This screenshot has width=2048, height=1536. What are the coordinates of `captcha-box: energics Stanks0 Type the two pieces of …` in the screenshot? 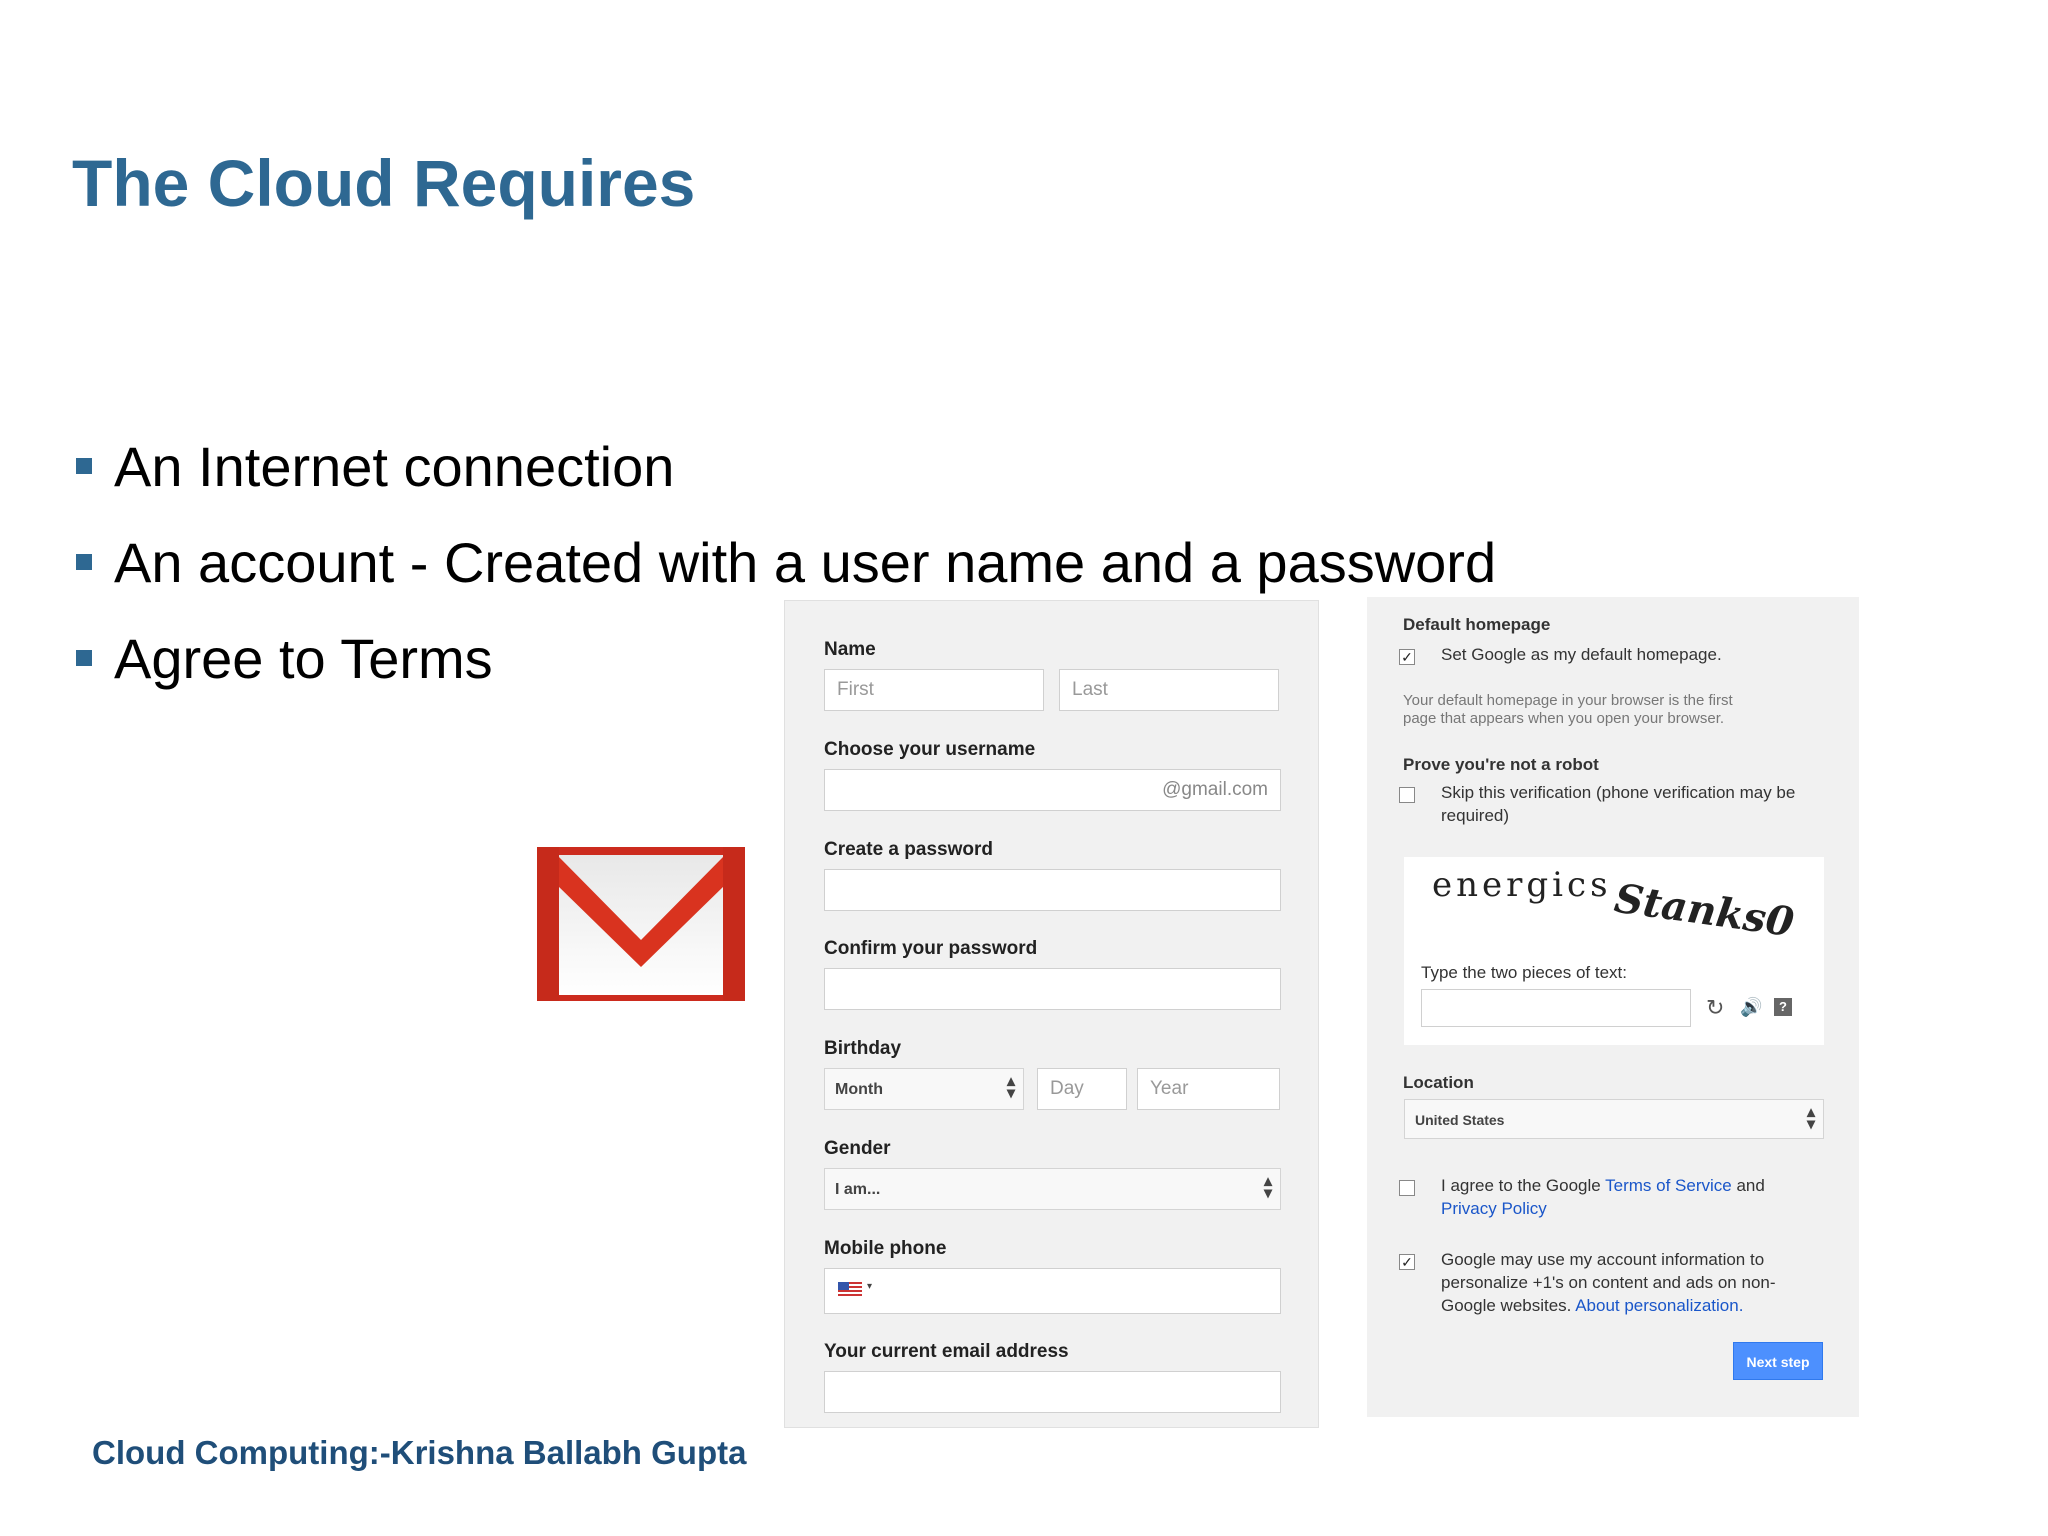 It's located at (1614, 951).